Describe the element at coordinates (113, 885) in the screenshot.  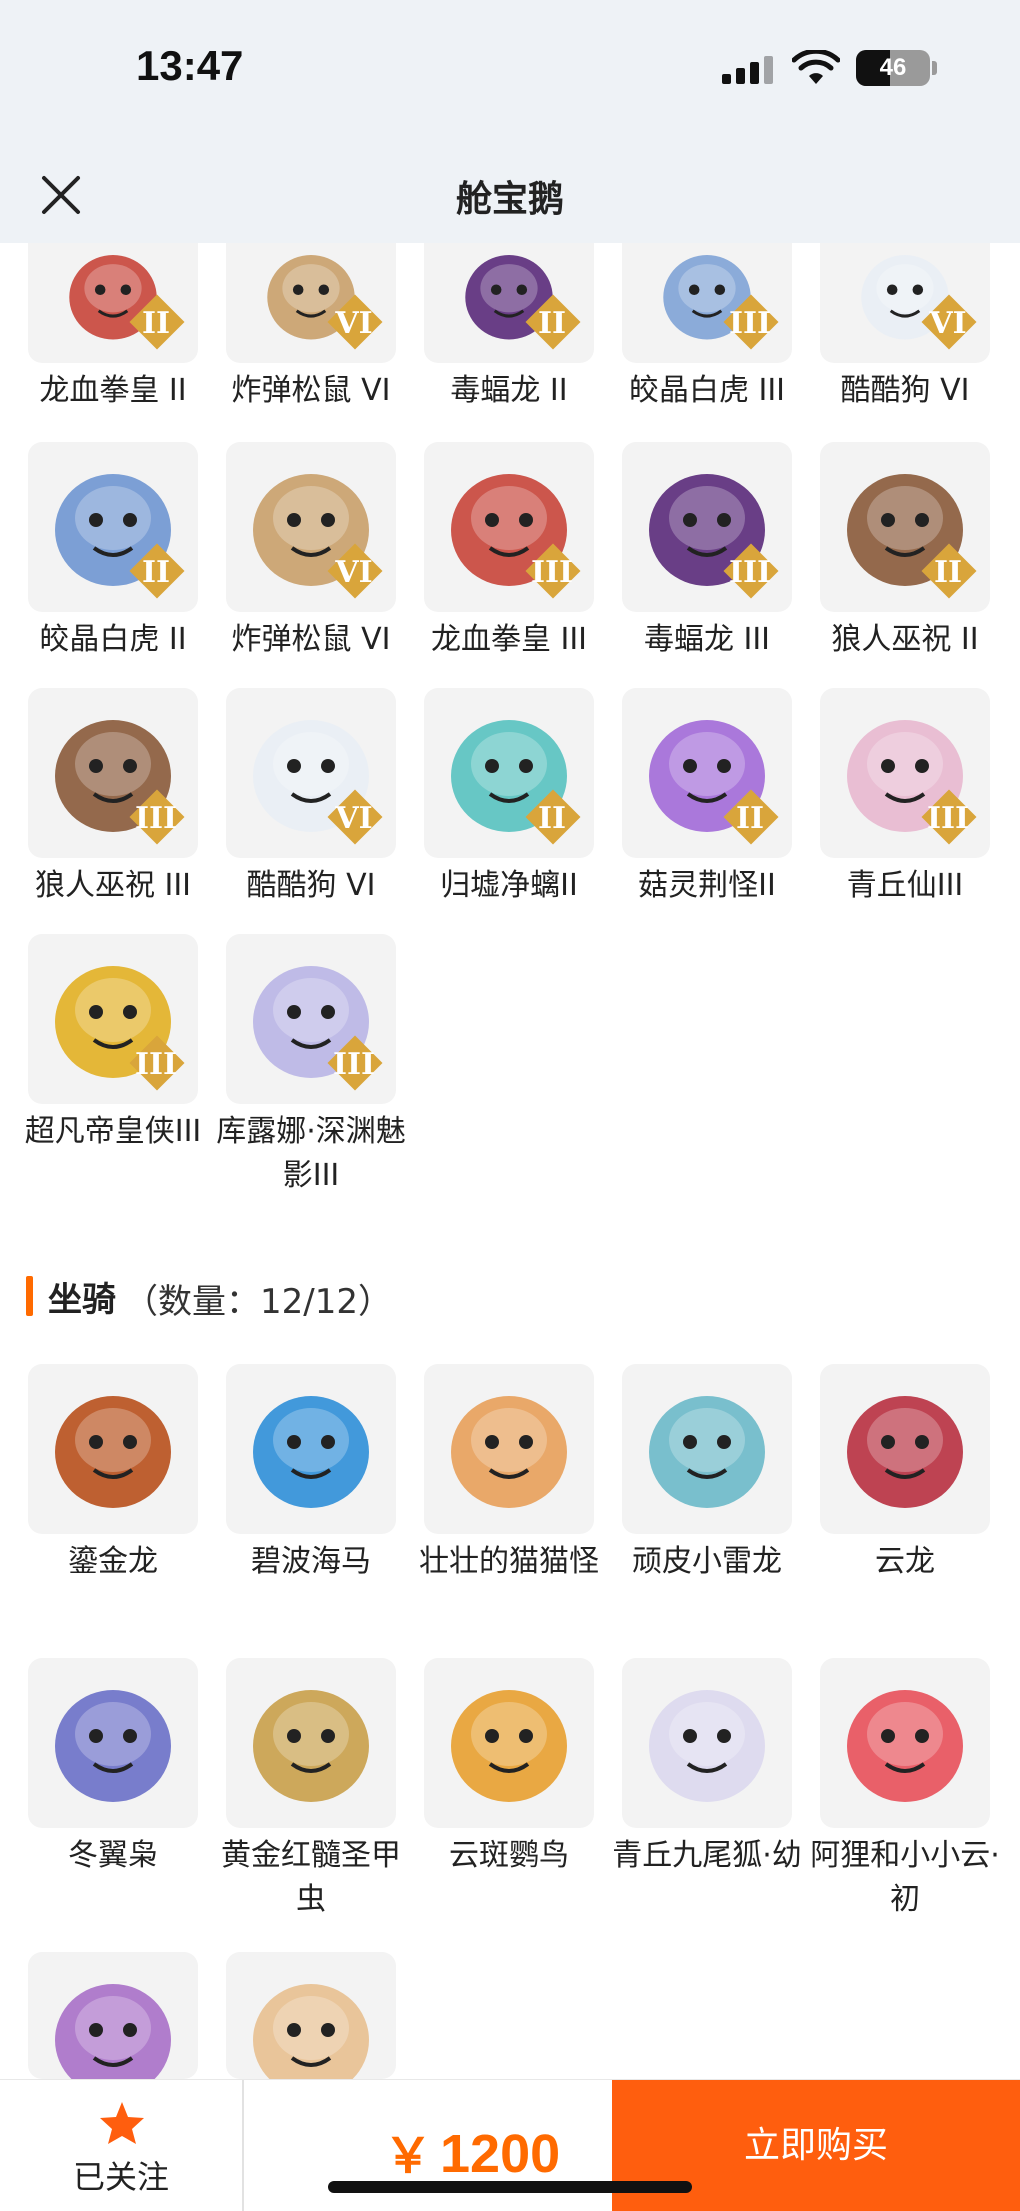
I see `pet-name: 狼人巫祝 III` at that location.